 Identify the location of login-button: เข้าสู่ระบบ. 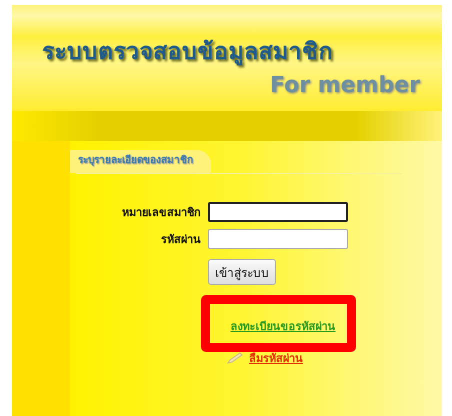
(242, 272).